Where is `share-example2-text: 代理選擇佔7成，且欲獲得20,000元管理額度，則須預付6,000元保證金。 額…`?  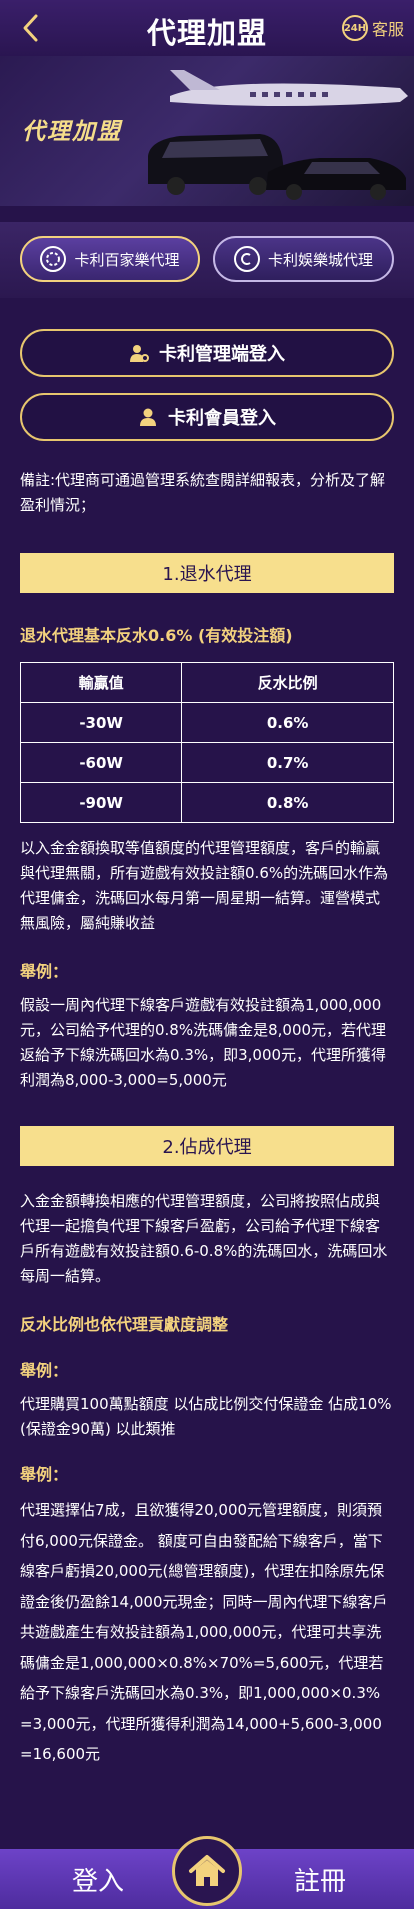
share-example2-text: 代理選擇佔7成，且欲獲得20,000元管理額度，則須預付6,000元保證金。 額… is located at coordinates (204, 1632).